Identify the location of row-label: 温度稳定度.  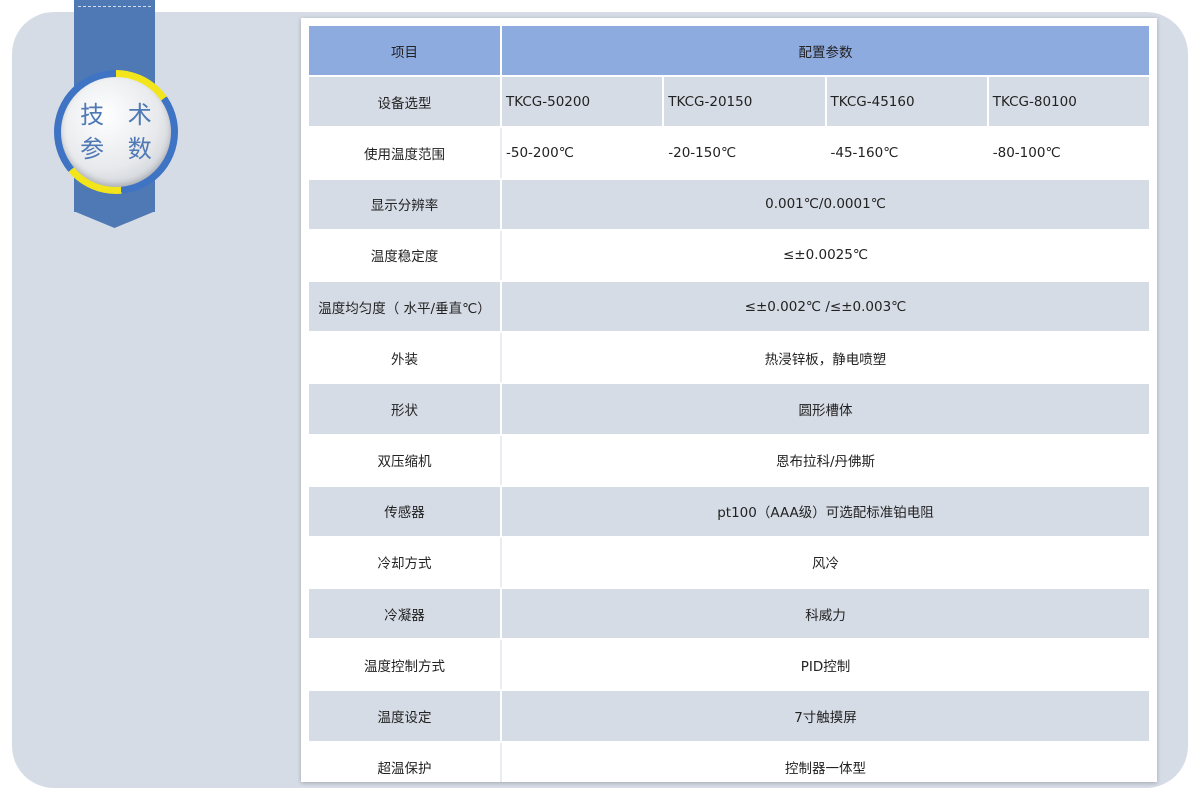
(405, 255).